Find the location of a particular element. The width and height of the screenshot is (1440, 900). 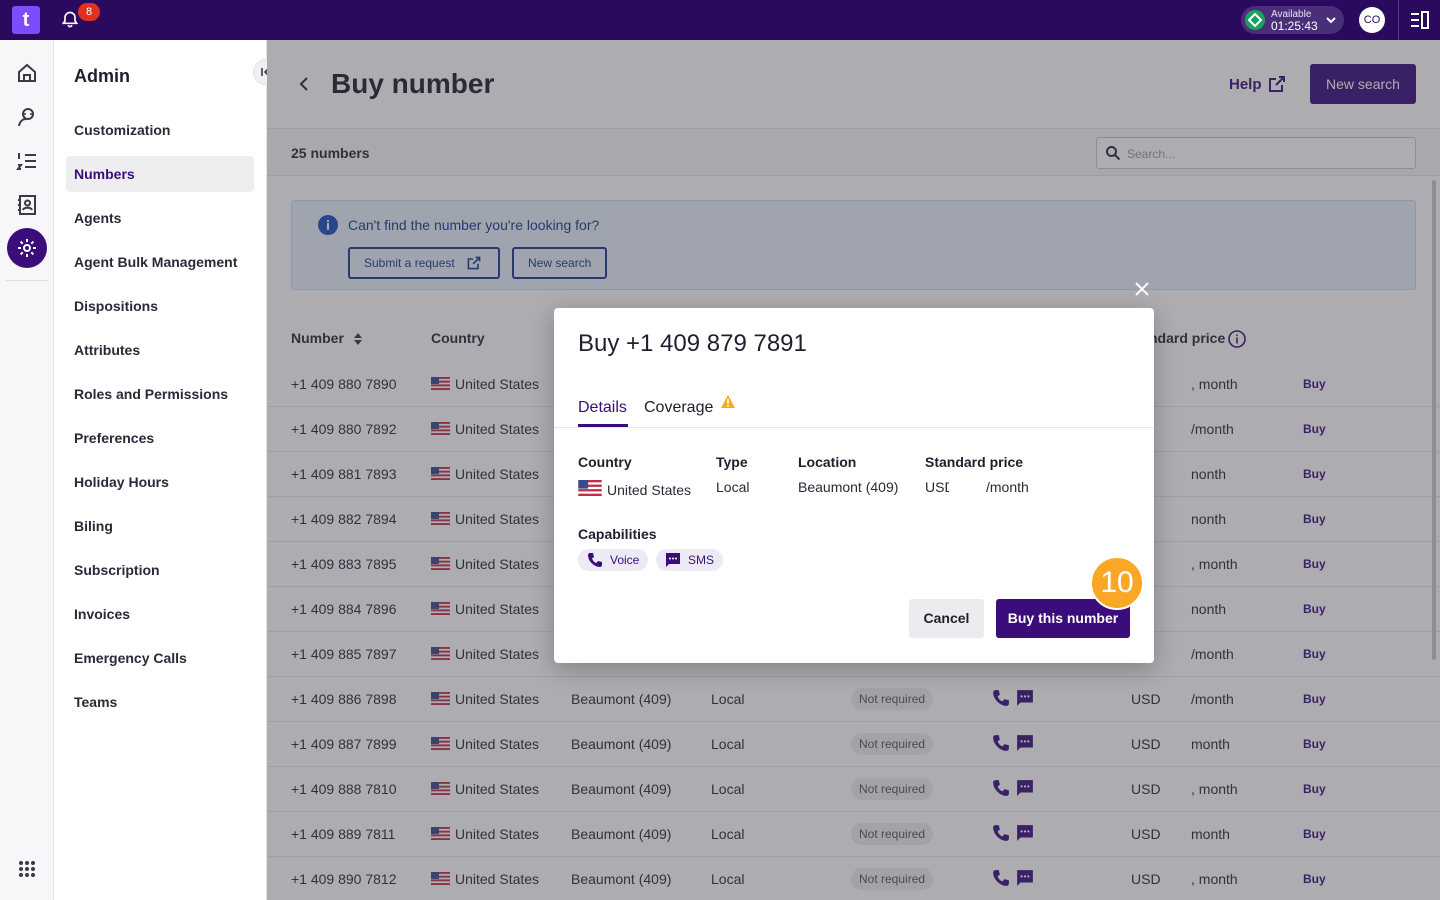

sidebar-title: Admin is located at coordinates (102, 76).